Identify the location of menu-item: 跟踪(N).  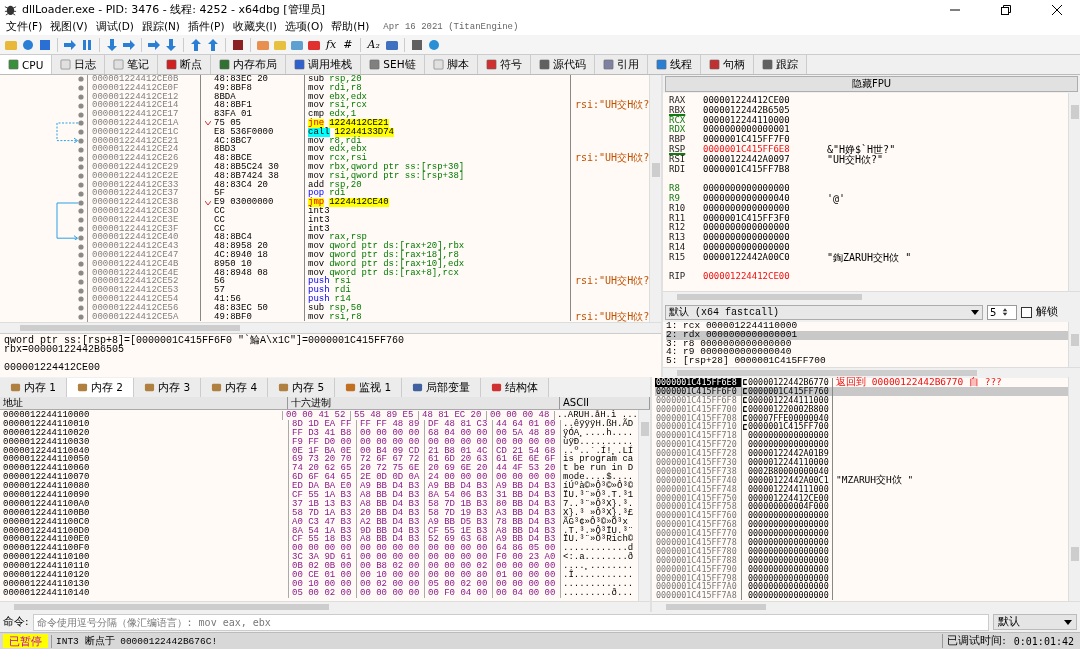
(160, 27).